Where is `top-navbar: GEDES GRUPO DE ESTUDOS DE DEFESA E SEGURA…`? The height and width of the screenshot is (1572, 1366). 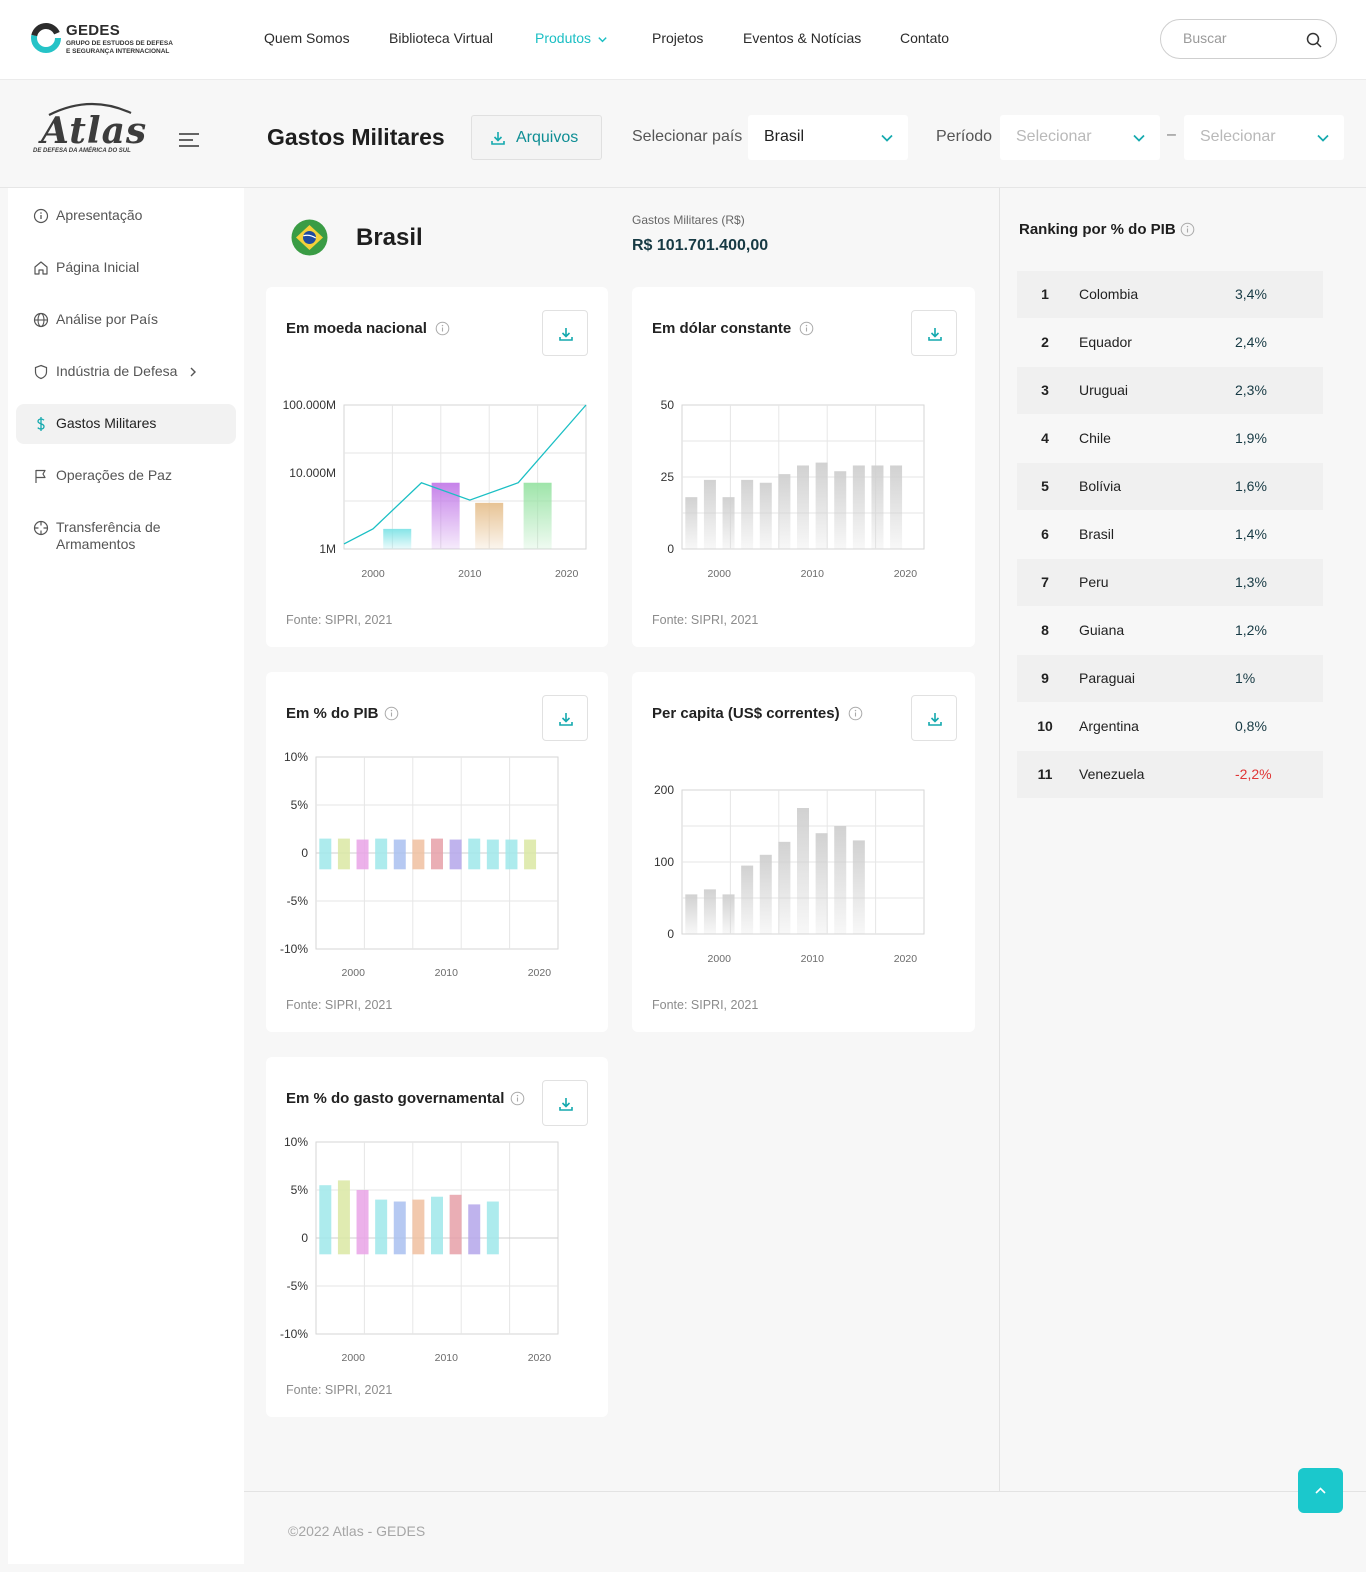
top-navbar: GEDES GRUPO DE ESTUDOS DE DEFESA E SEGURA… is located at coordinates (683, 40).